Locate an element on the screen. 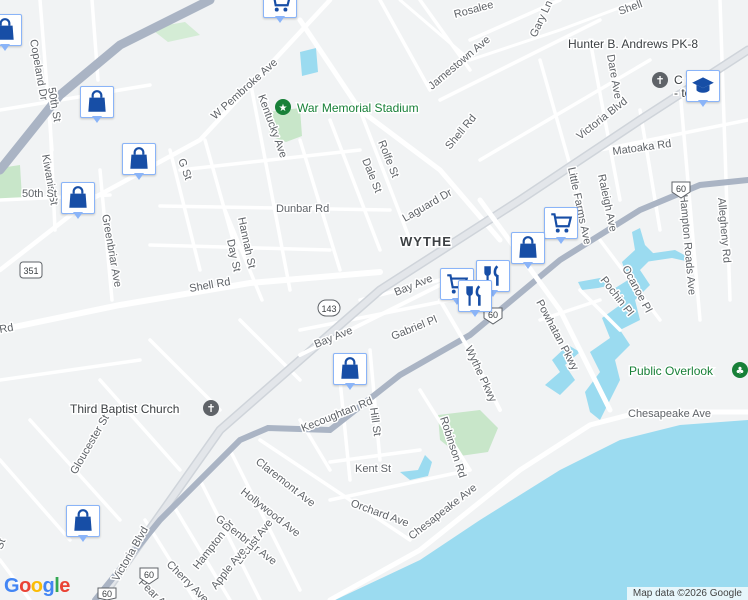 The width and height of the screenshot is (748, 600). street-label: Rd is located at coordinates (7, 329).